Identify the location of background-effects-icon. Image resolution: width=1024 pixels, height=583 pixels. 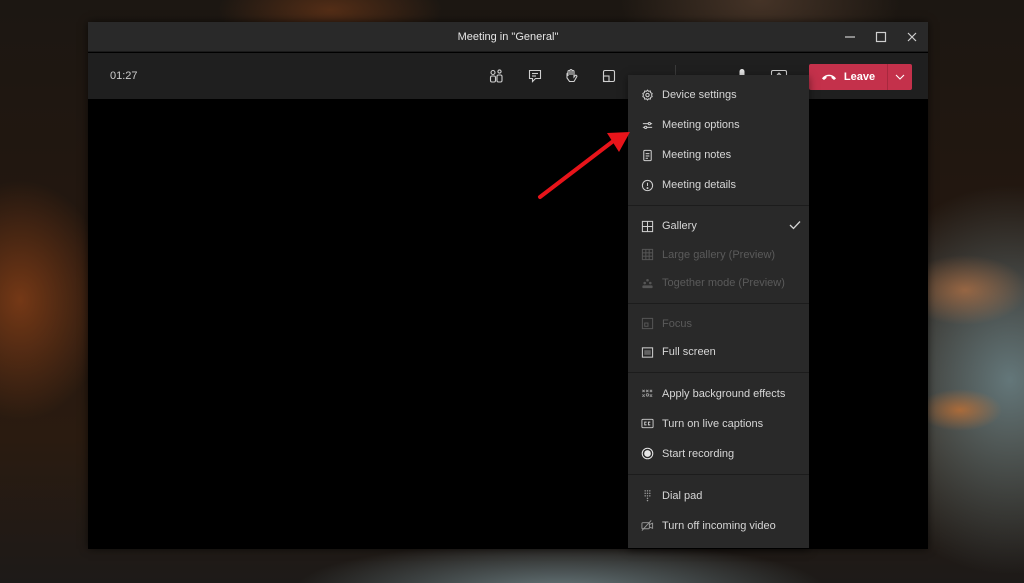
(646, 393).